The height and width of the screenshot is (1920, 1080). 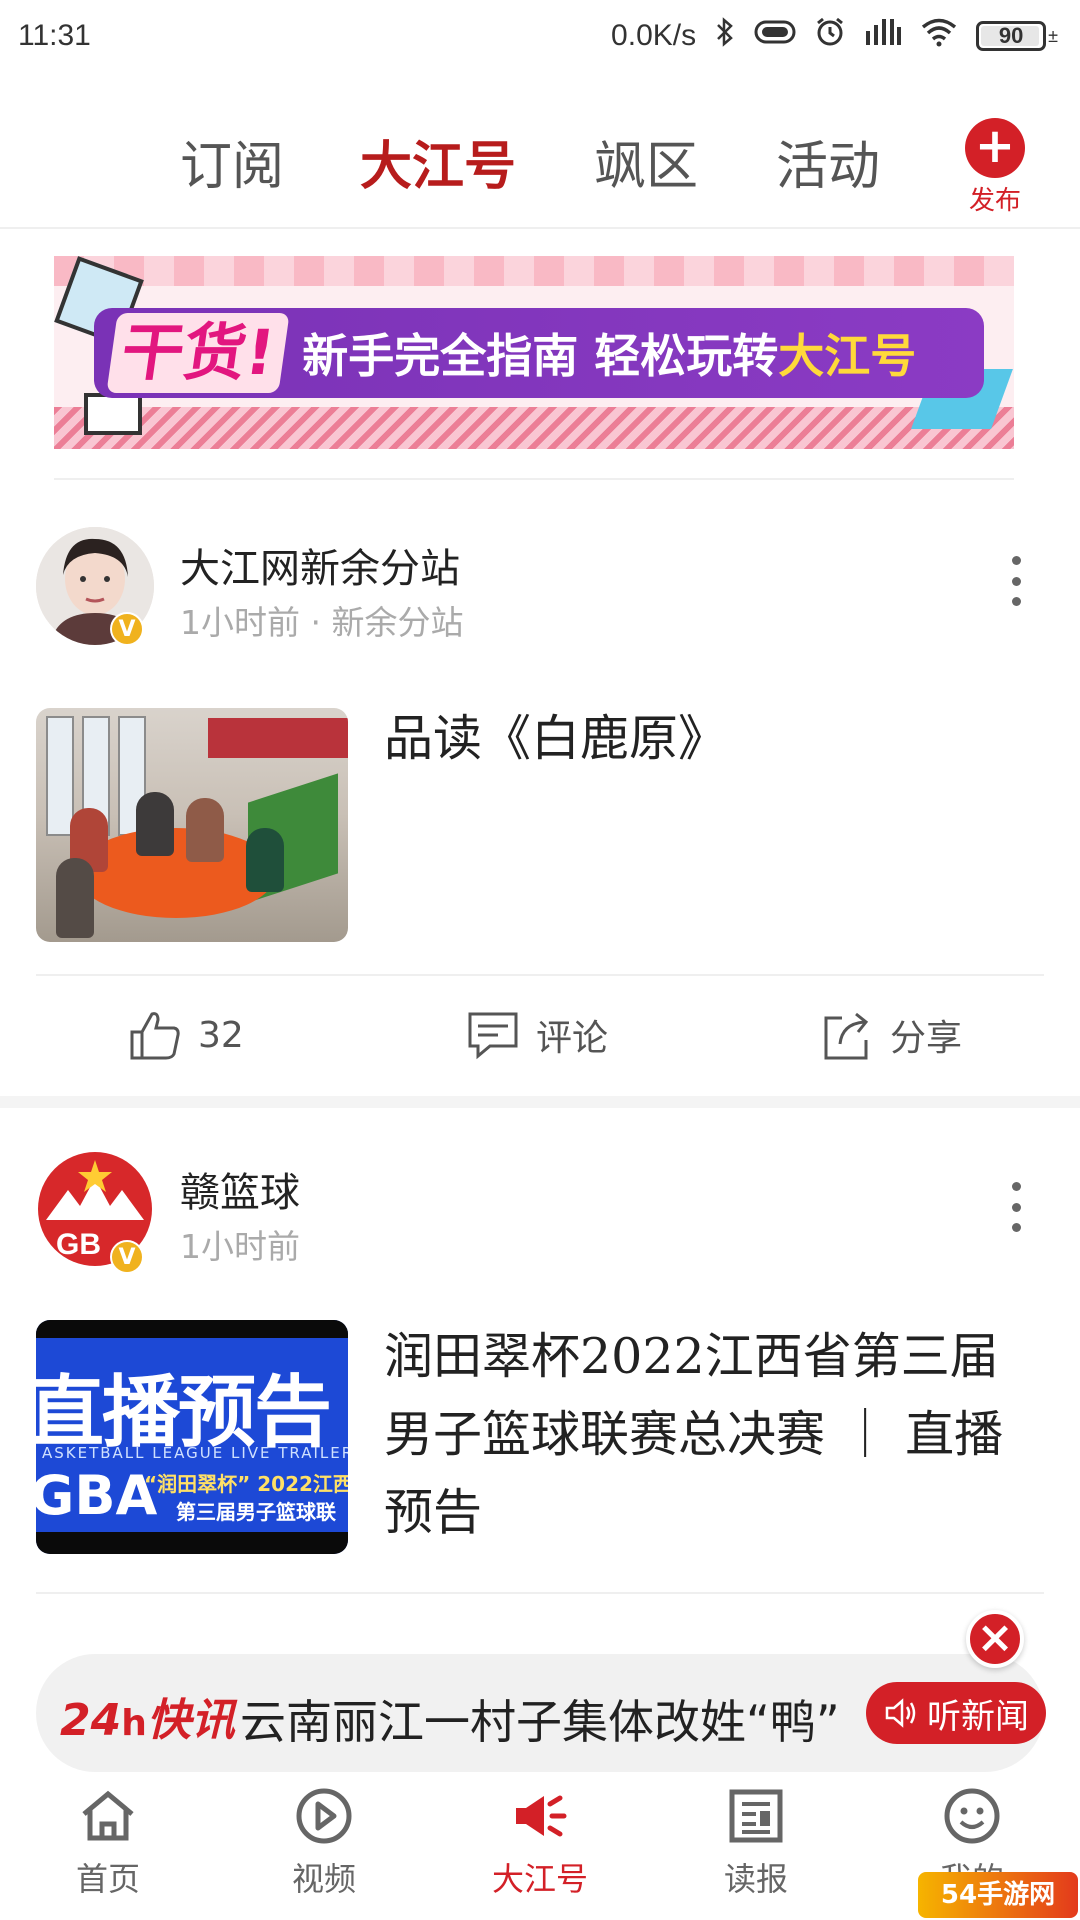 What do you see at coordinates (978, 1716) in the screenshot?
I see `listen-news-label: 听新闻` at bounding box center [978, 1716].